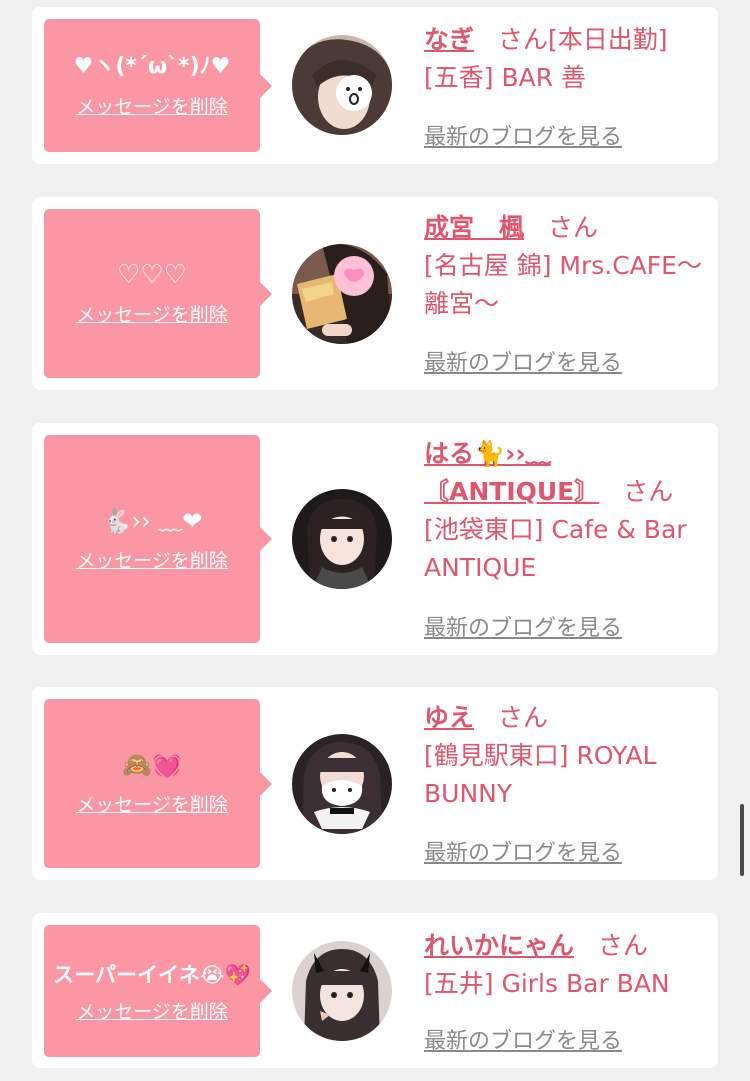  What do you see at coordinates (742, 840) in the screenshot?
I see `scrollbar` at bounding box center [742, 840].